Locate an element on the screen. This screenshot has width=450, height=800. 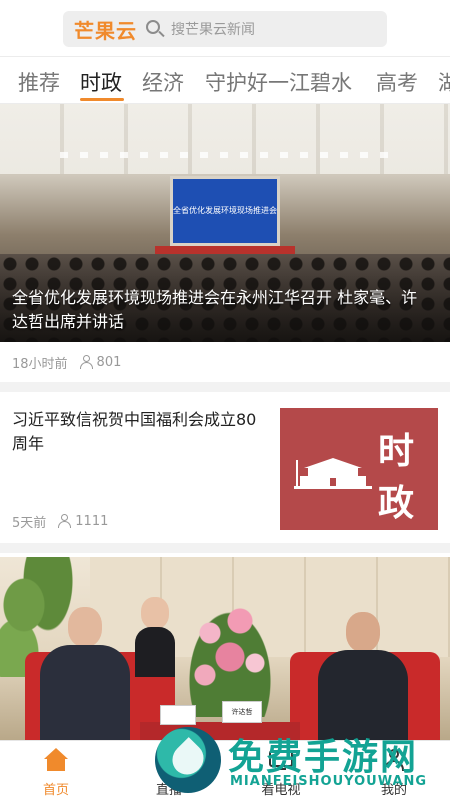
thumb-char-zheng: 政 is located at coordinates (396, 503).